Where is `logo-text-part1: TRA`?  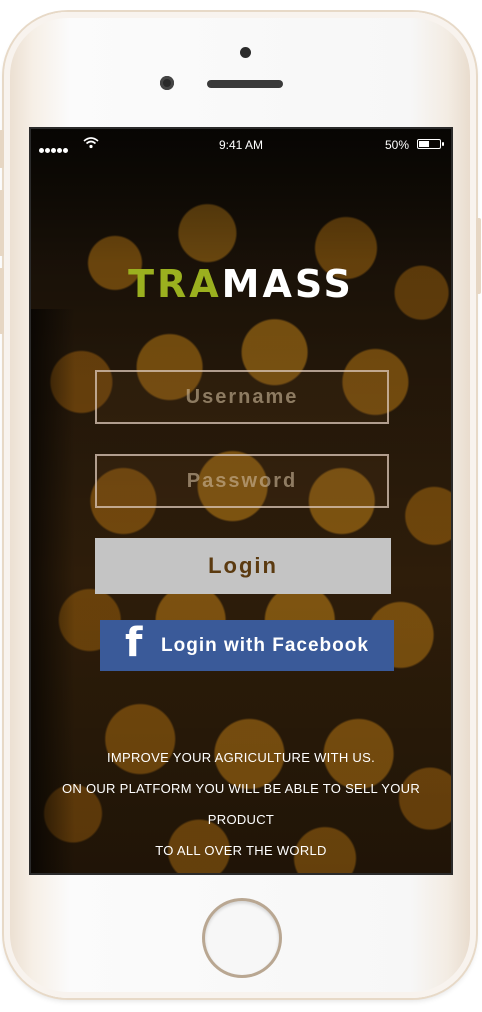
logo-text-part1: TRA is located at coordinates (175, 284).